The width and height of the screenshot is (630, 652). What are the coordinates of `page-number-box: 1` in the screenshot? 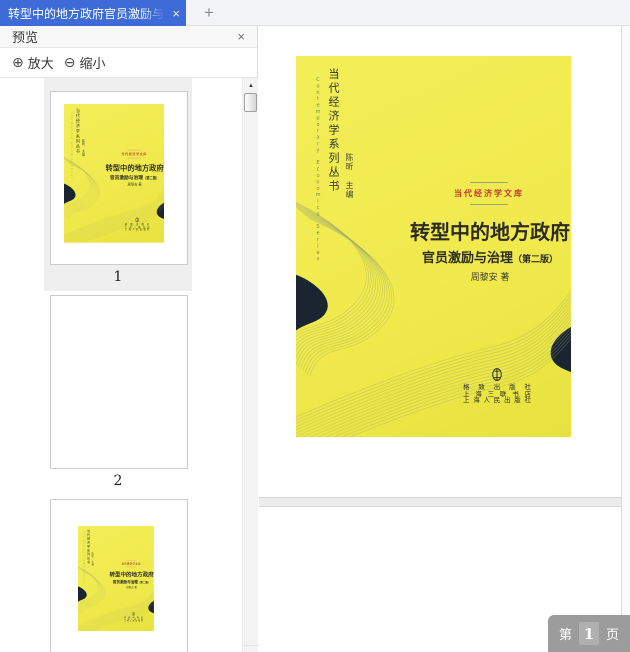 It's located at (589, 633).